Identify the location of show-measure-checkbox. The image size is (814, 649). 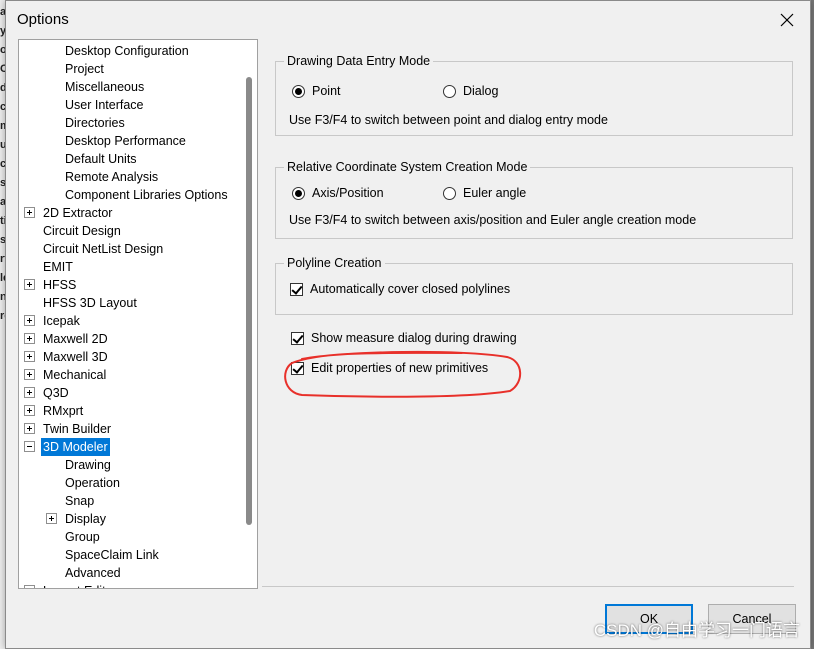
(297, 338).